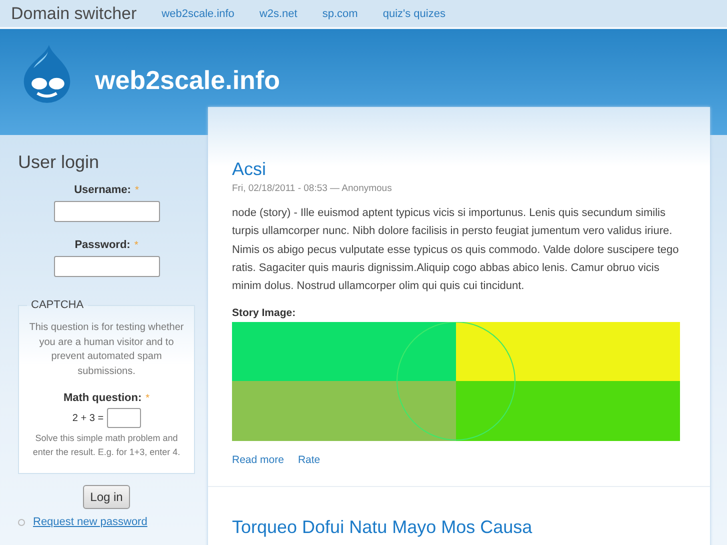 The image size is (727, 545). Describe the element at coordinates (57, 305) in the screenshot. I see `captcha-legend: CAPTCHA` at that location.